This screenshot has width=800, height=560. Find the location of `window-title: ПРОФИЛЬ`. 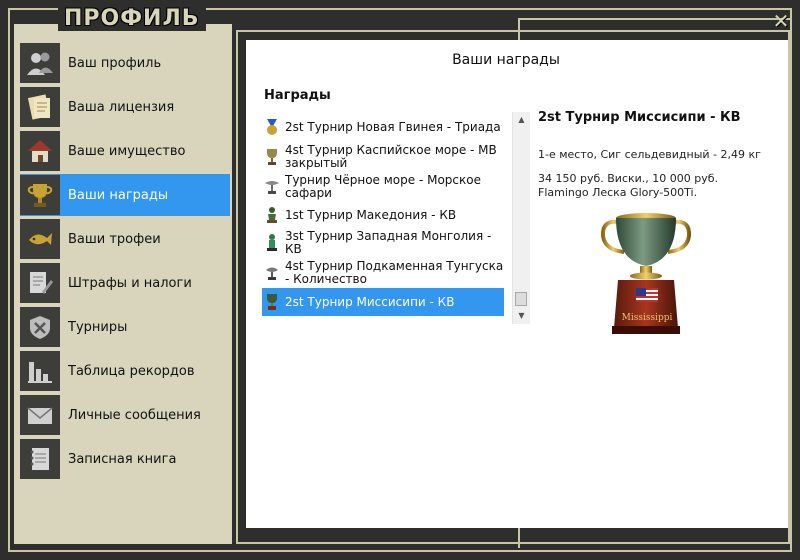

window-title: ПРОФИЛЬ is located at coordinates (132, 18).